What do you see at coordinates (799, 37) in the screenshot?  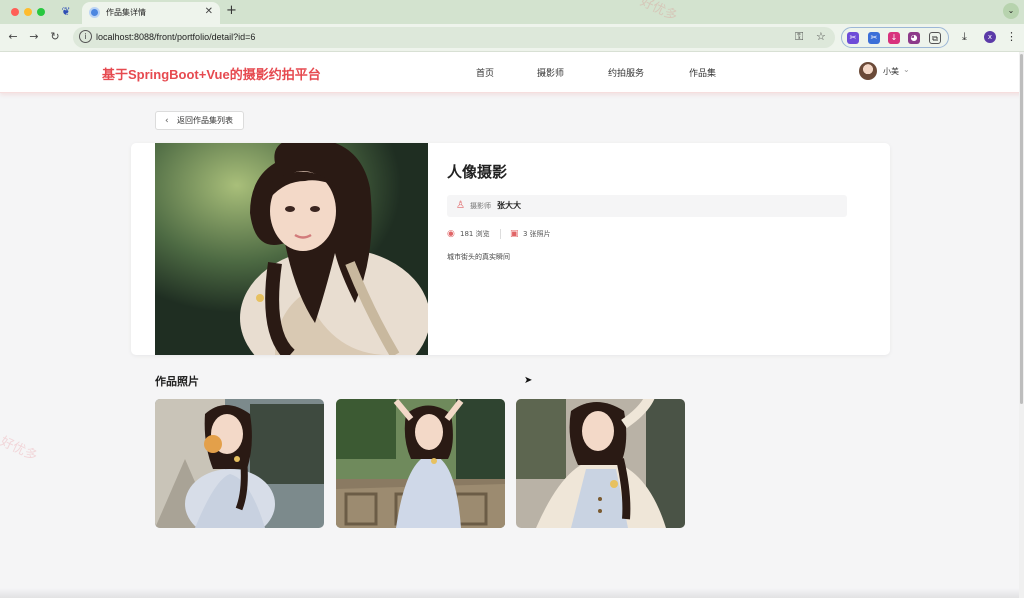 I see `key-icon: ⚿` at bounding box center [799, 37].